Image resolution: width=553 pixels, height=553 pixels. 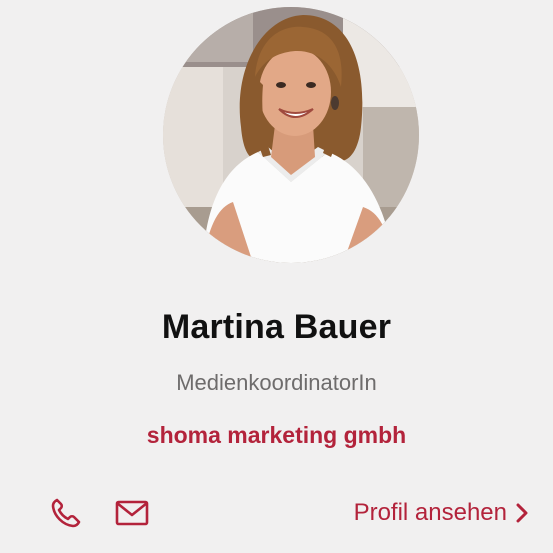 What do you see at coordinates (522, 513) in the screenshot?
I see `chevron-right-icon` at bounding box center [522, 513].